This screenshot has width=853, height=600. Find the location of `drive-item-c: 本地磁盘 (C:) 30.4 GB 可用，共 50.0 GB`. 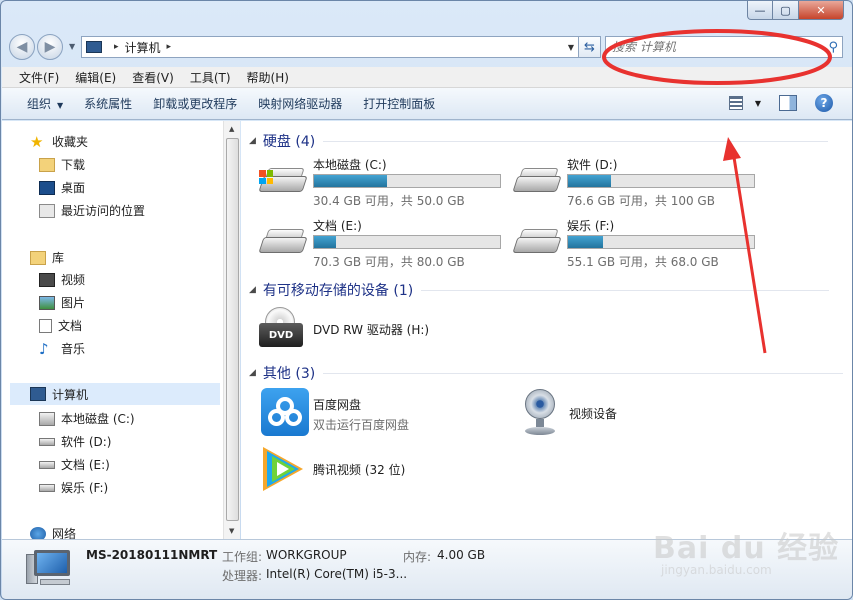

drive-item-c: 本地磁盘 (C:) 30.4 GB 可用，共 50.0 GB is located at coordinates (383, 182).